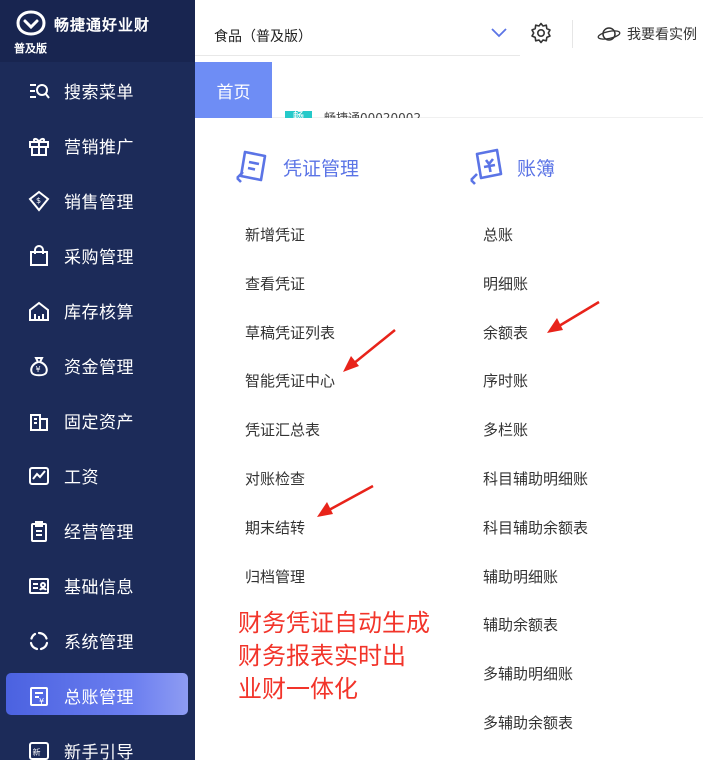 This screenshot has width=703, height=760. Describe the element at coordinates (102, 25) in the screenshot. I see `brand-name: 畅捷通好业财` at that location.